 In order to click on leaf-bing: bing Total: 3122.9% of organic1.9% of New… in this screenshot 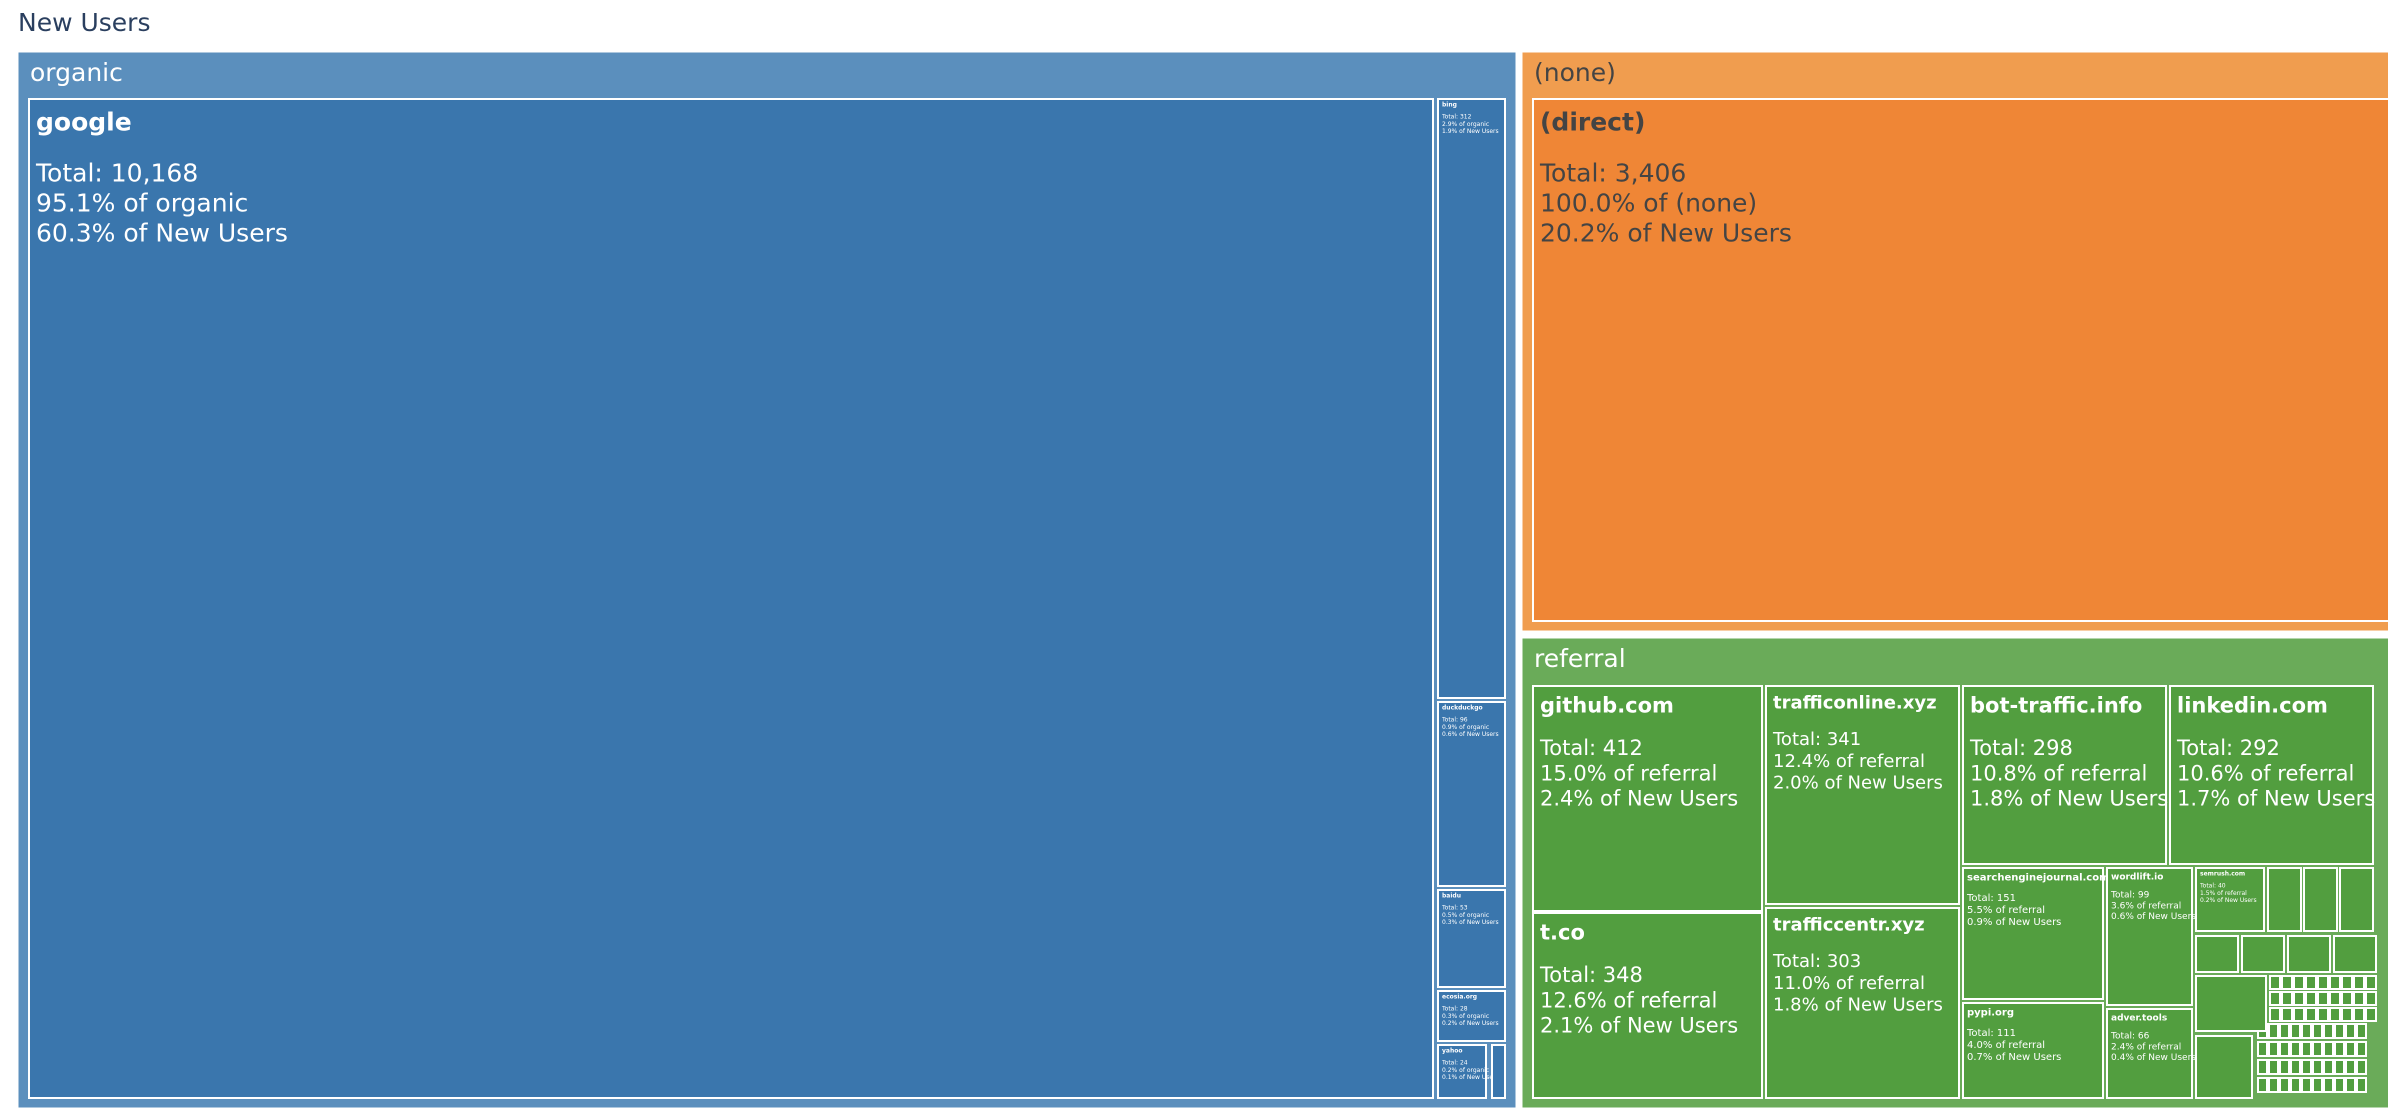, I will do `click(1471, 398)`.